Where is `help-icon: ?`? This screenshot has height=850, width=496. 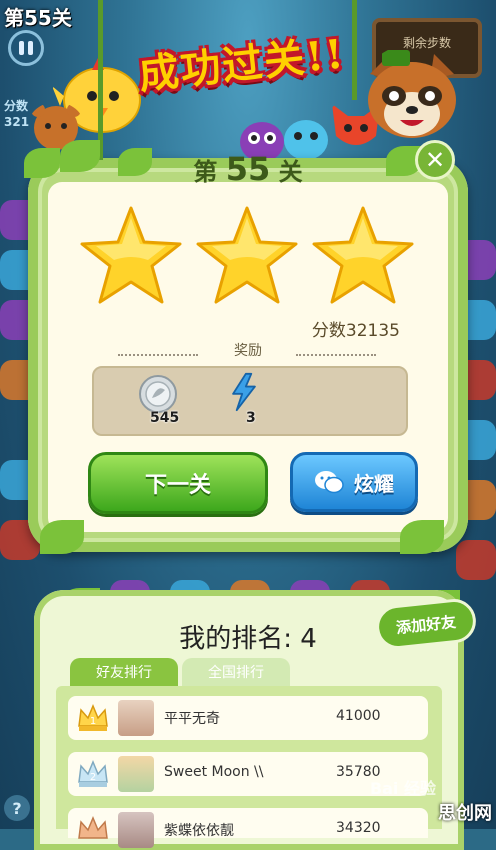
help-icon: ? is located at coordinates (17, 808).